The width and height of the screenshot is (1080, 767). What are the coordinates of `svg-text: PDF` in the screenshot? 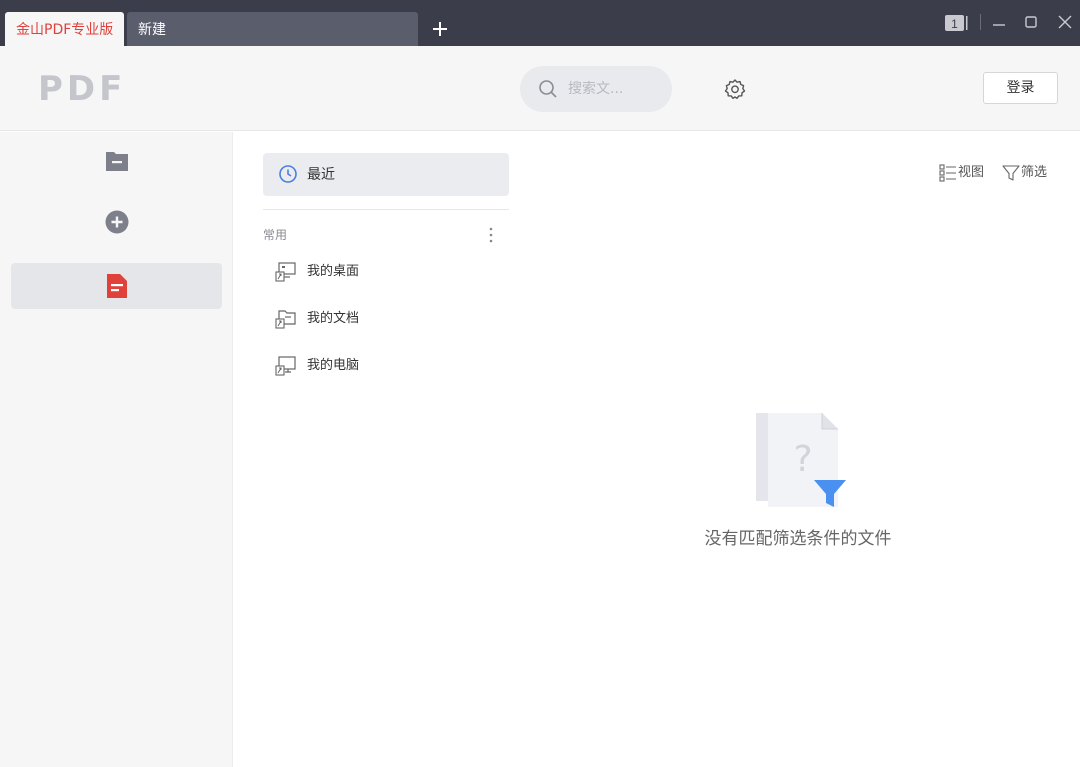 It's located at (82, 88).